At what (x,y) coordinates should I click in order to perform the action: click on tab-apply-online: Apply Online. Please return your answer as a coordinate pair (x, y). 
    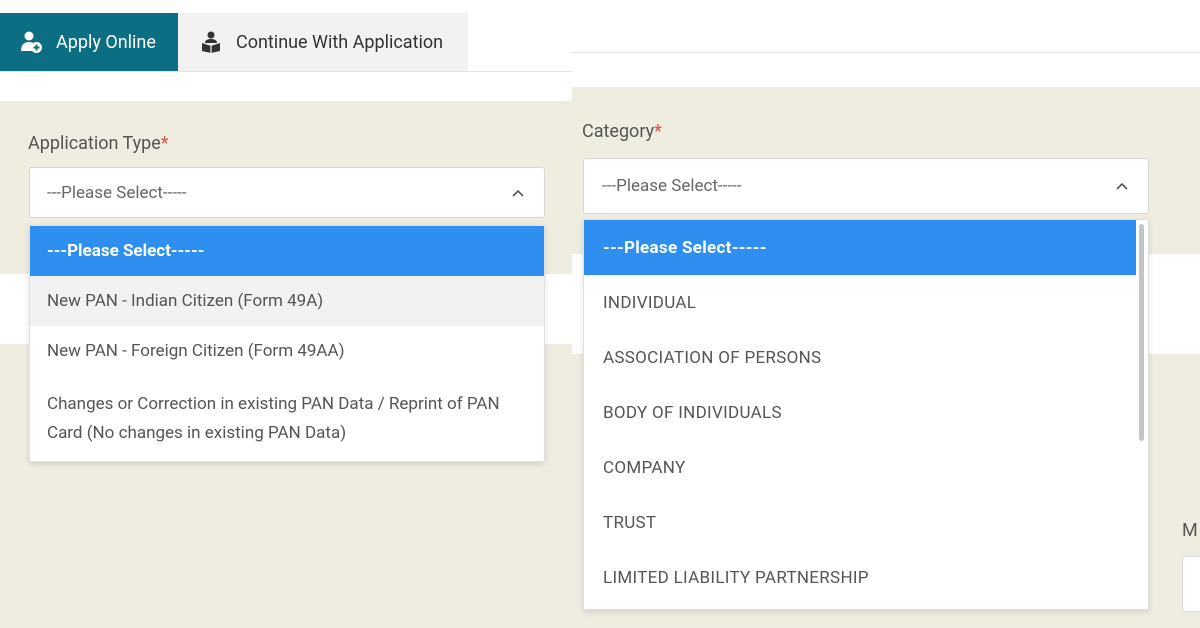
    Looking at the image, I should click on (89, 42).